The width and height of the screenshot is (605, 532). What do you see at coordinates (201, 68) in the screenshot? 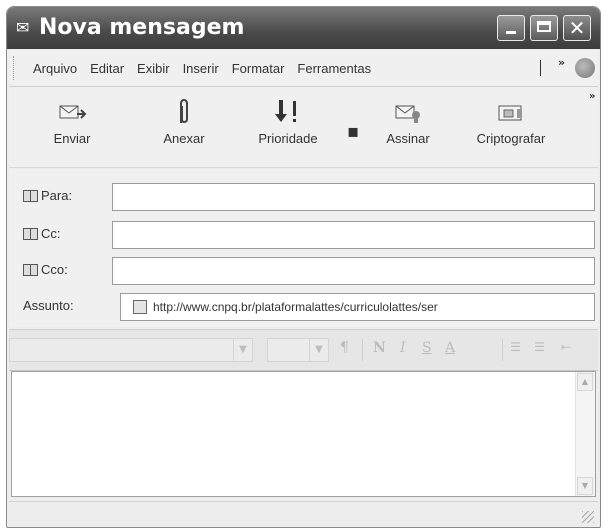
I see `menu-inserir: Inserir` at bounding box center [201, 68].